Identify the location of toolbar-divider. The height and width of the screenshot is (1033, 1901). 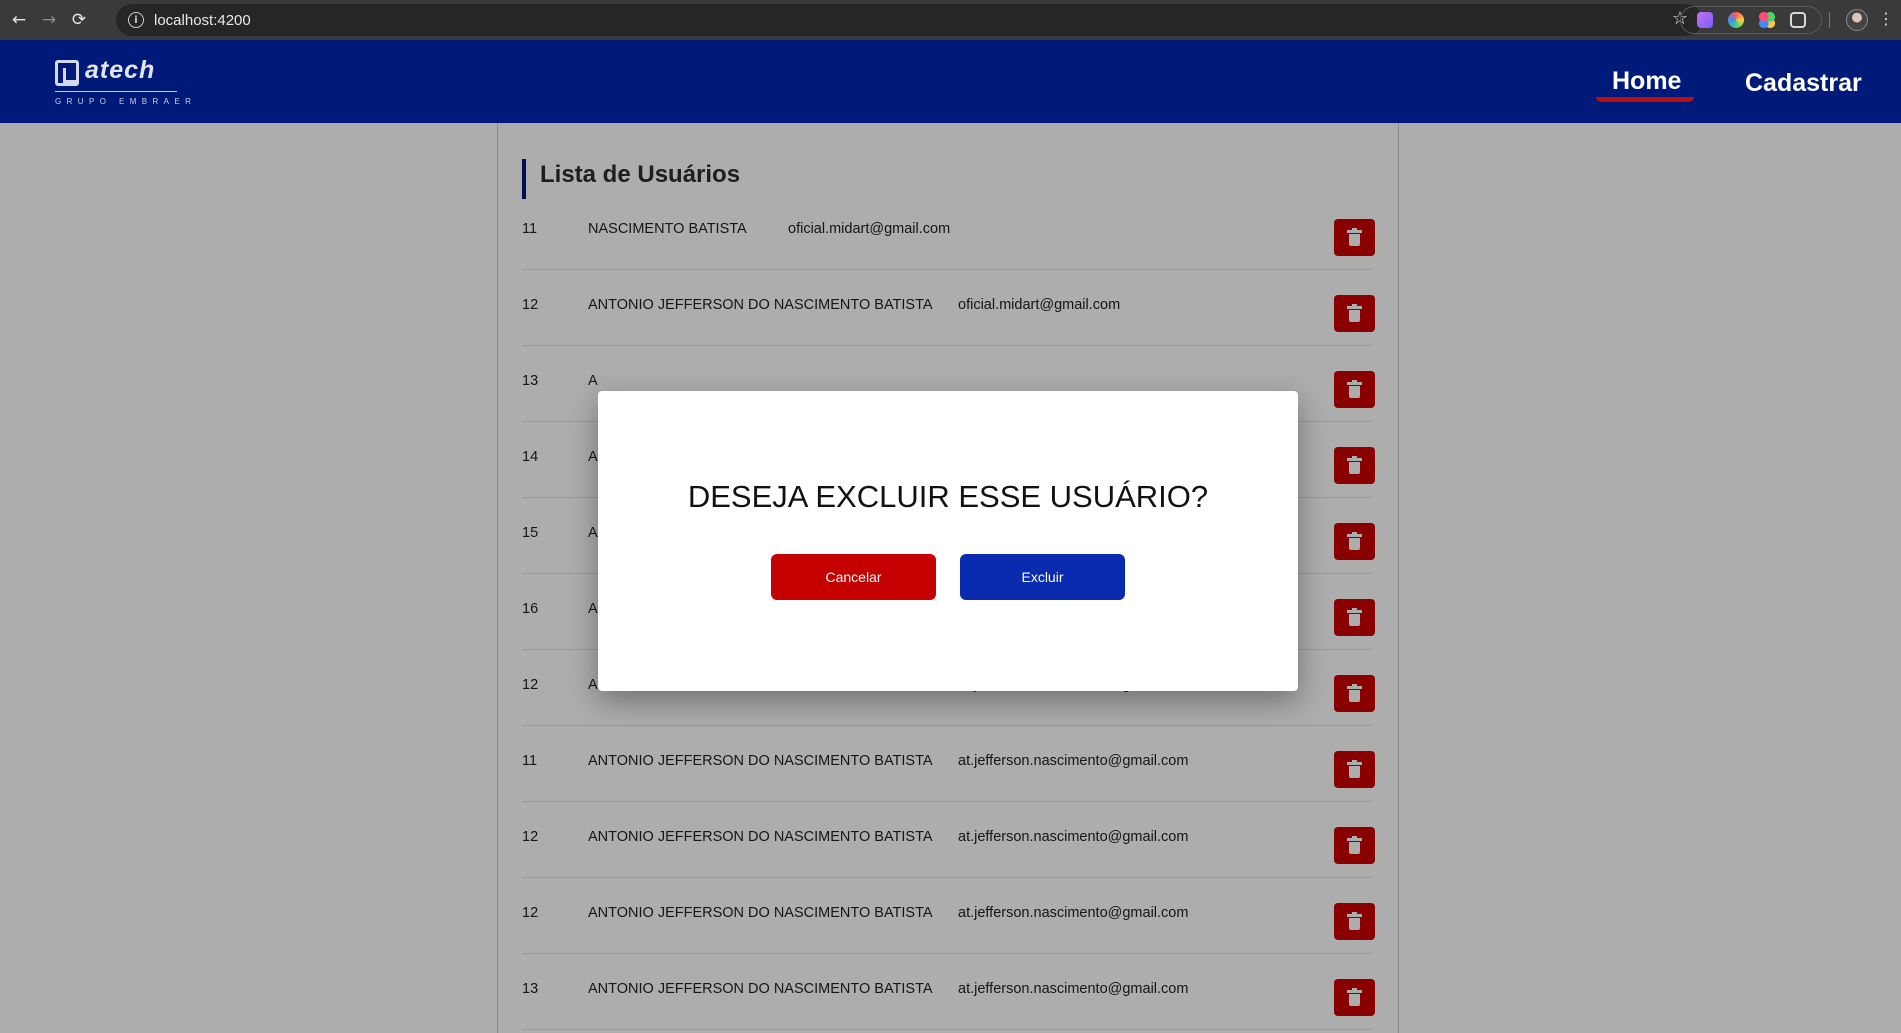
(1829, 20).